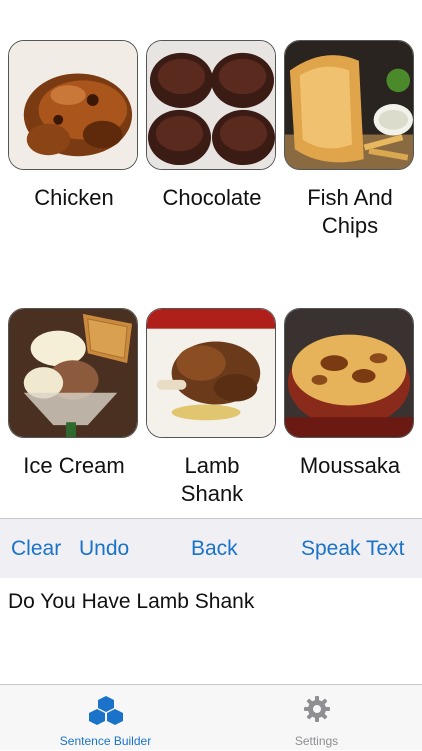  I want to click on chocolate-image, so click(211, 105).